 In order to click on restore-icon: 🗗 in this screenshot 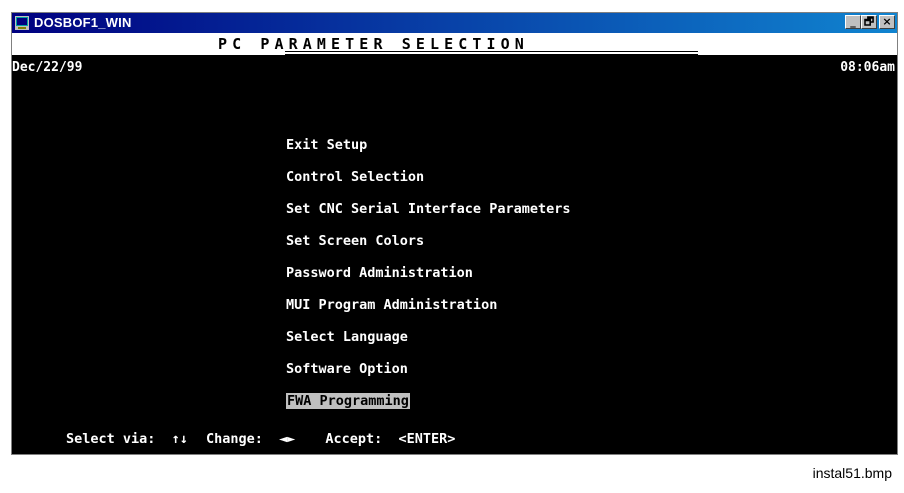, I will do `click(869, 21)`.